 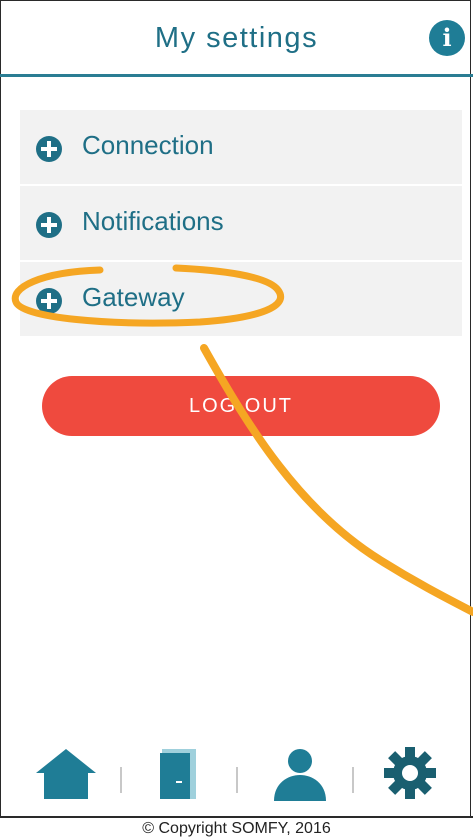 I want to click on tab-profile, so click(x=300, y=776).